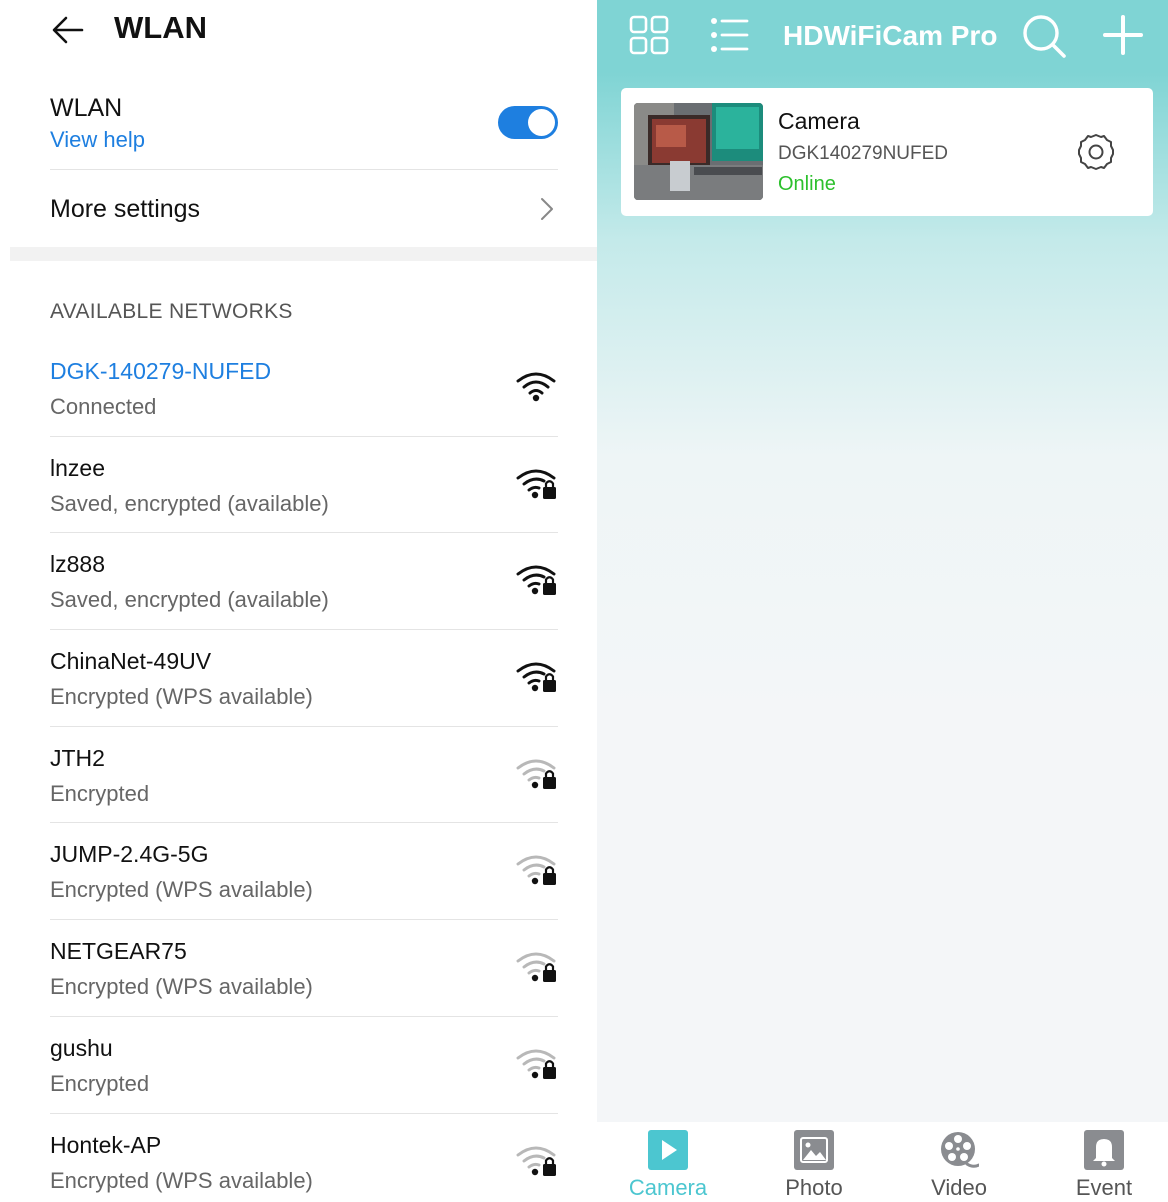 The image size is (1168, 1202). Describe the element at coordinates (125, 209) in the screenshot. I see `more-settings-label: More settings` at that location.